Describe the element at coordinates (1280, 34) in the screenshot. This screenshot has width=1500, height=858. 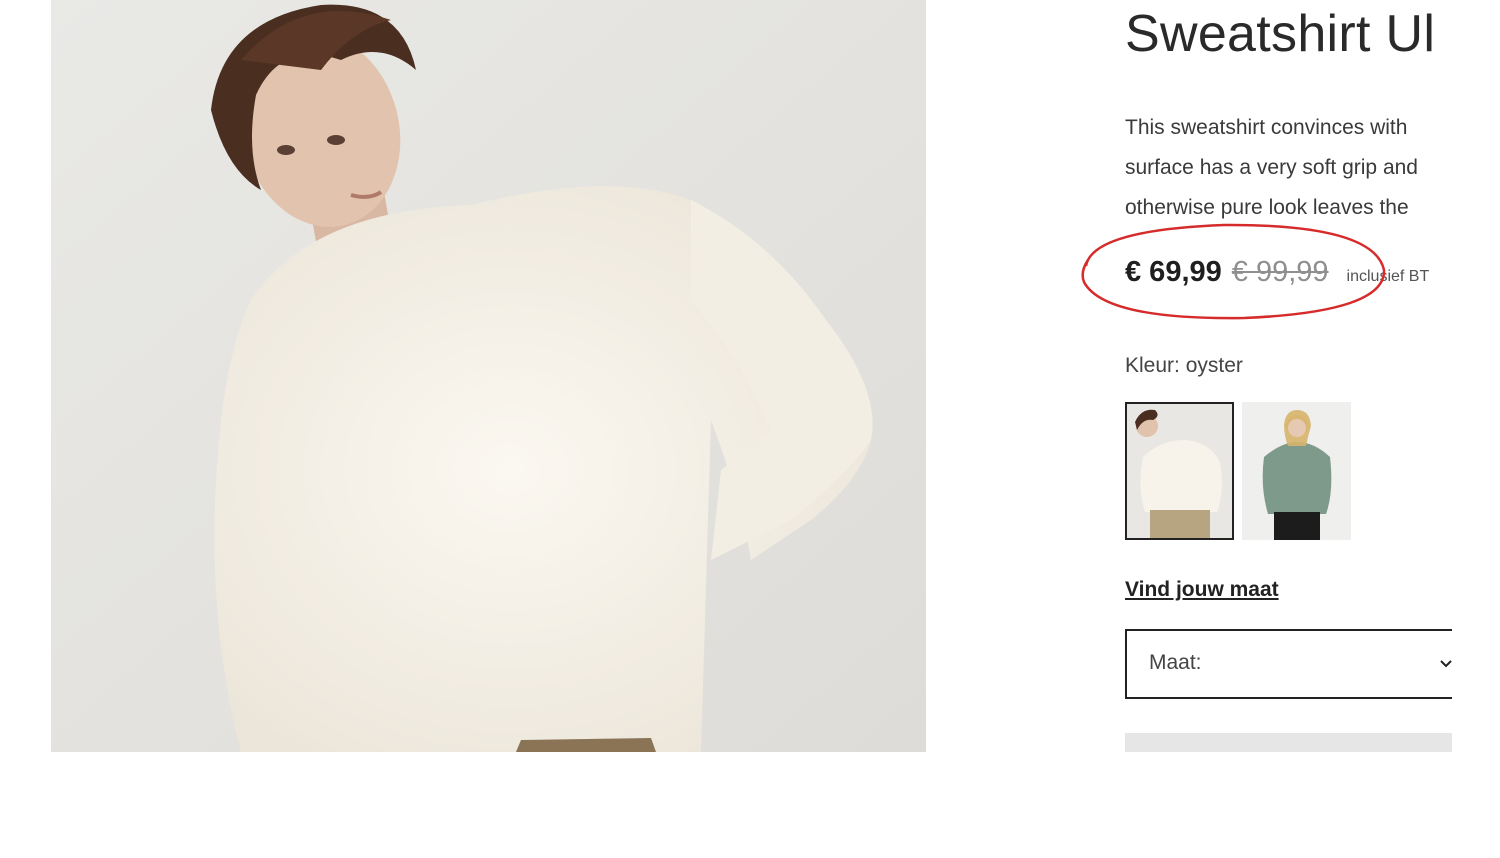
I see `product-title: Sweatshirt Ul` at that location.